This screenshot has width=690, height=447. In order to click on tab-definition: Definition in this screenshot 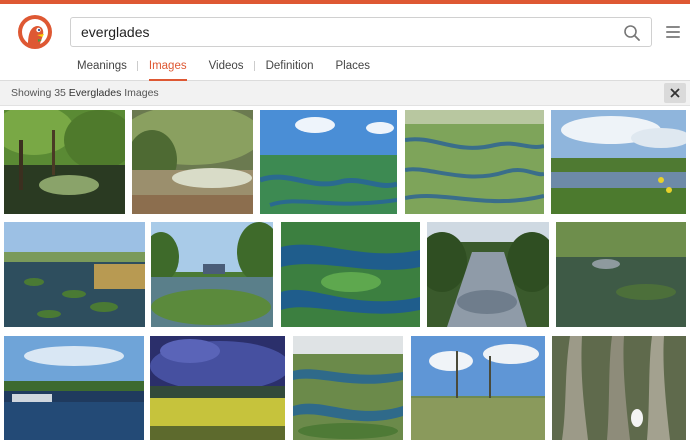, I will do `click(290, 69)`.